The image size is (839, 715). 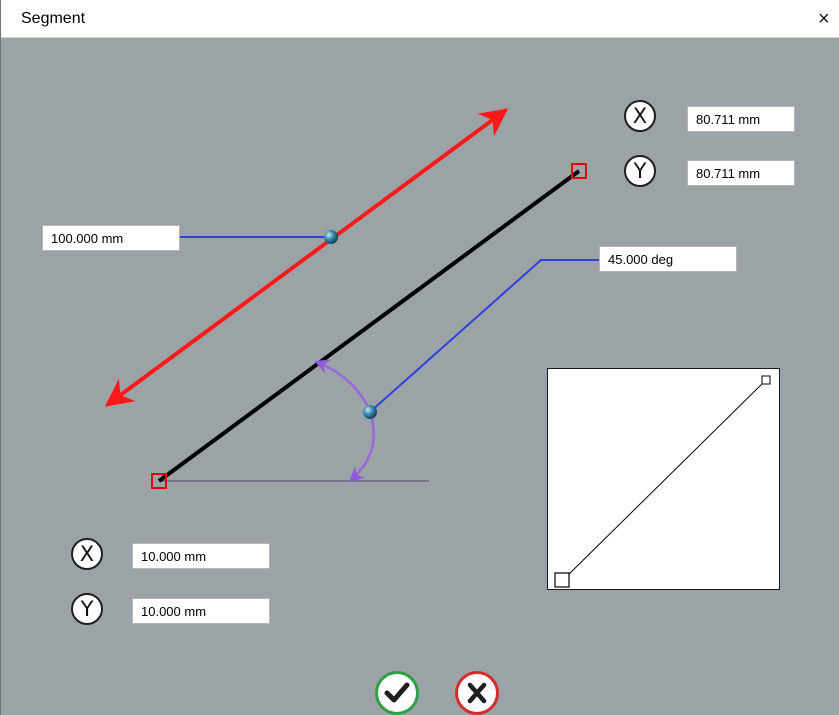 What do you see at coordinates (668, 259) in the screenshot?
I see `angle-field` at bounding box center [668, 259].